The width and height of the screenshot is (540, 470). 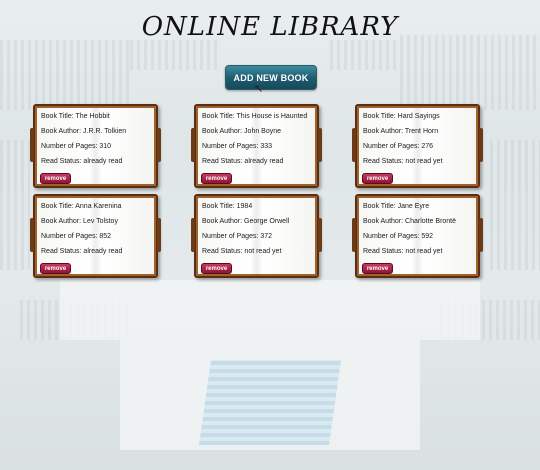 What do you see at coordinates (105, 236) in the screenshot?
I see `book-pages: 852` at bounding box center [105, 236].